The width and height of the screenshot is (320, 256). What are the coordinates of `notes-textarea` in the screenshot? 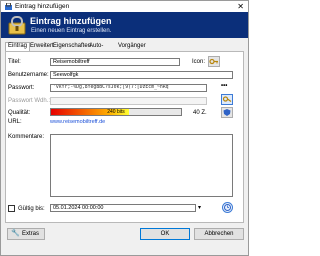 It's located at (141, 165).